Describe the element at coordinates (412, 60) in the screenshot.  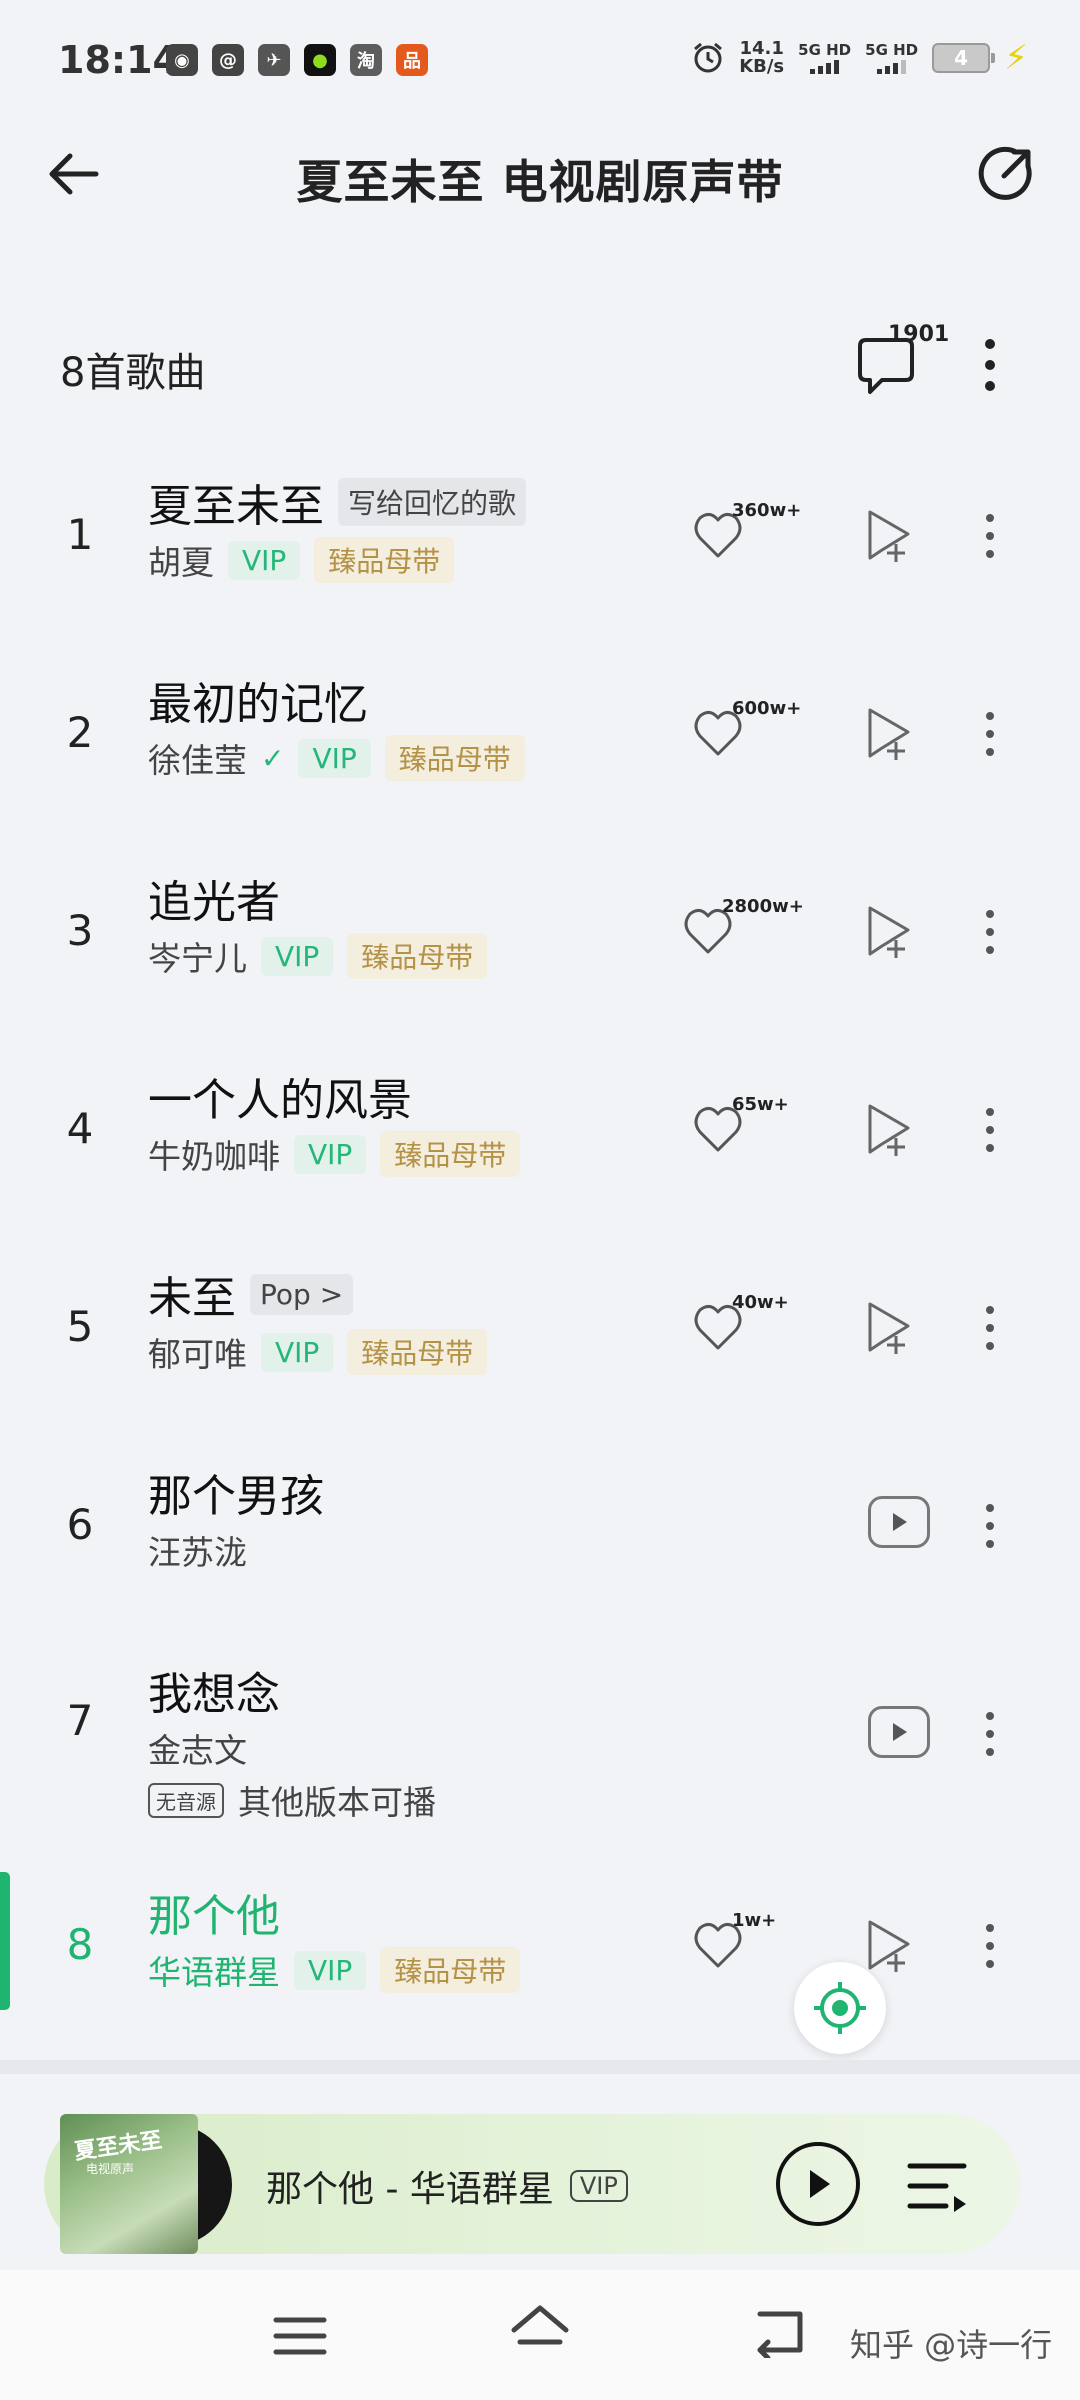
I see `pinduoduo-app-icon: 品` at that location.